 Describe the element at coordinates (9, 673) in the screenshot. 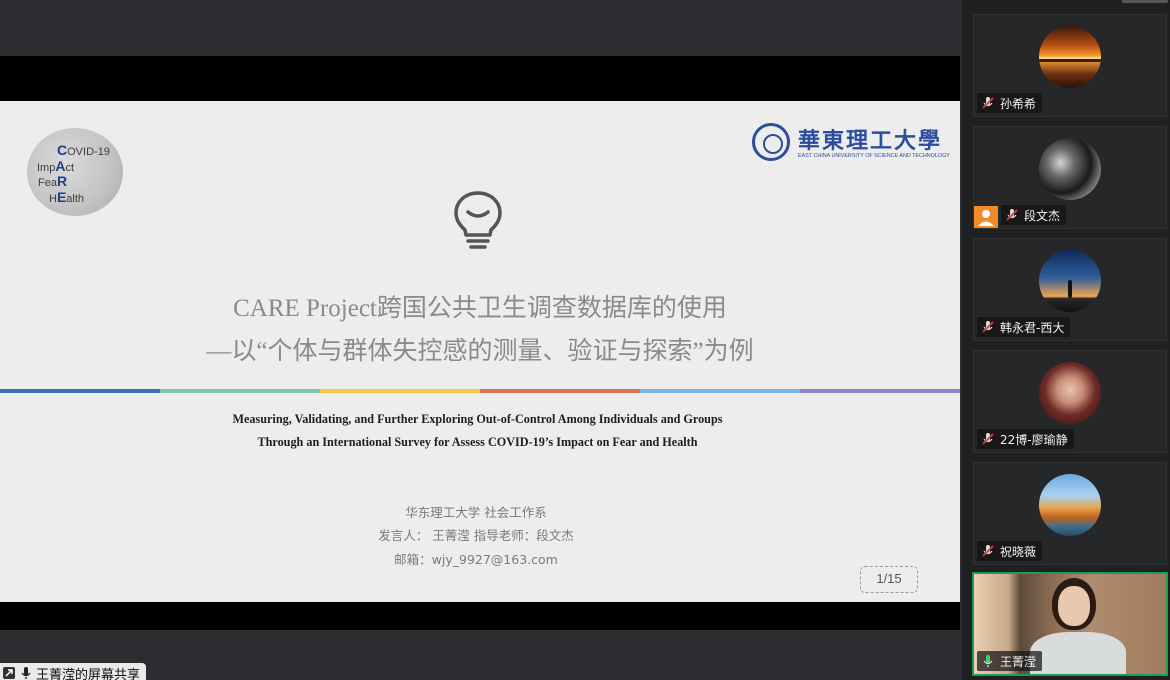

I see `expand-icon` at that location.